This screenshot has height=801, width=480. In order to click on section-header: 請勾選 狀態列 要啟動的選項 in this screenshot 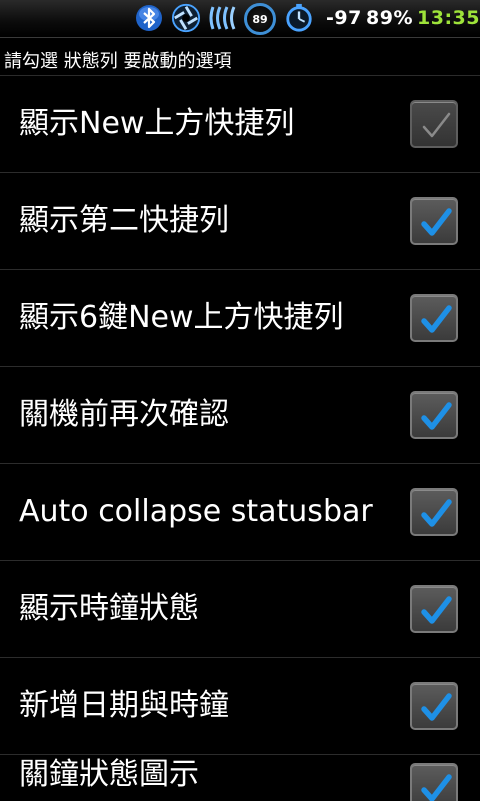, I will do `click(240, 57)`.